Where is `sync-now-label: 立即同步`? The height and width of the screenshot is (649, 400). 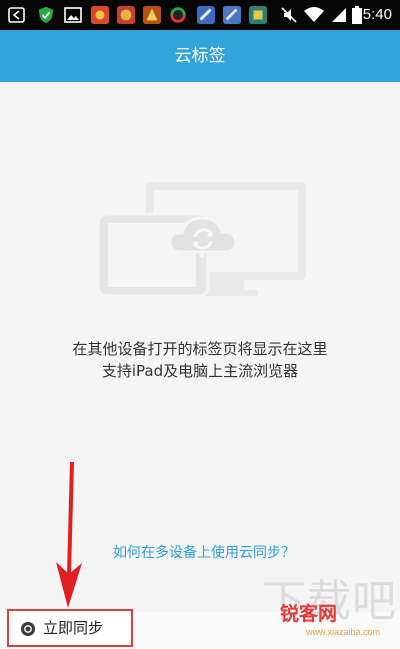 sync-now-label: 立即同步 is located at coordinates (73, 628).